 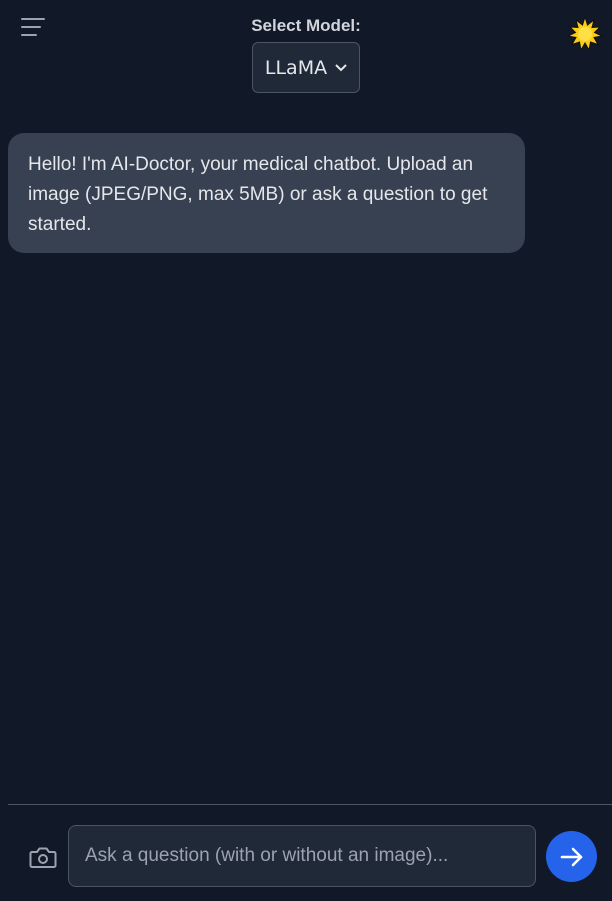 I want to click on theme-toggle-button, so click(x=585, y=34).